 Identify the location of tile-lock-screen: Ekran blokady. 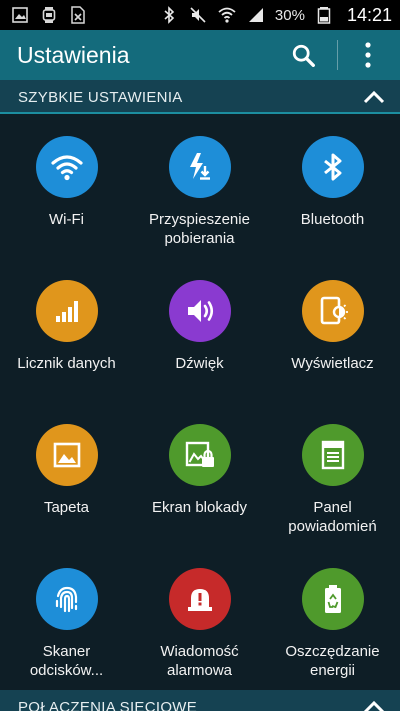
(199, 474).